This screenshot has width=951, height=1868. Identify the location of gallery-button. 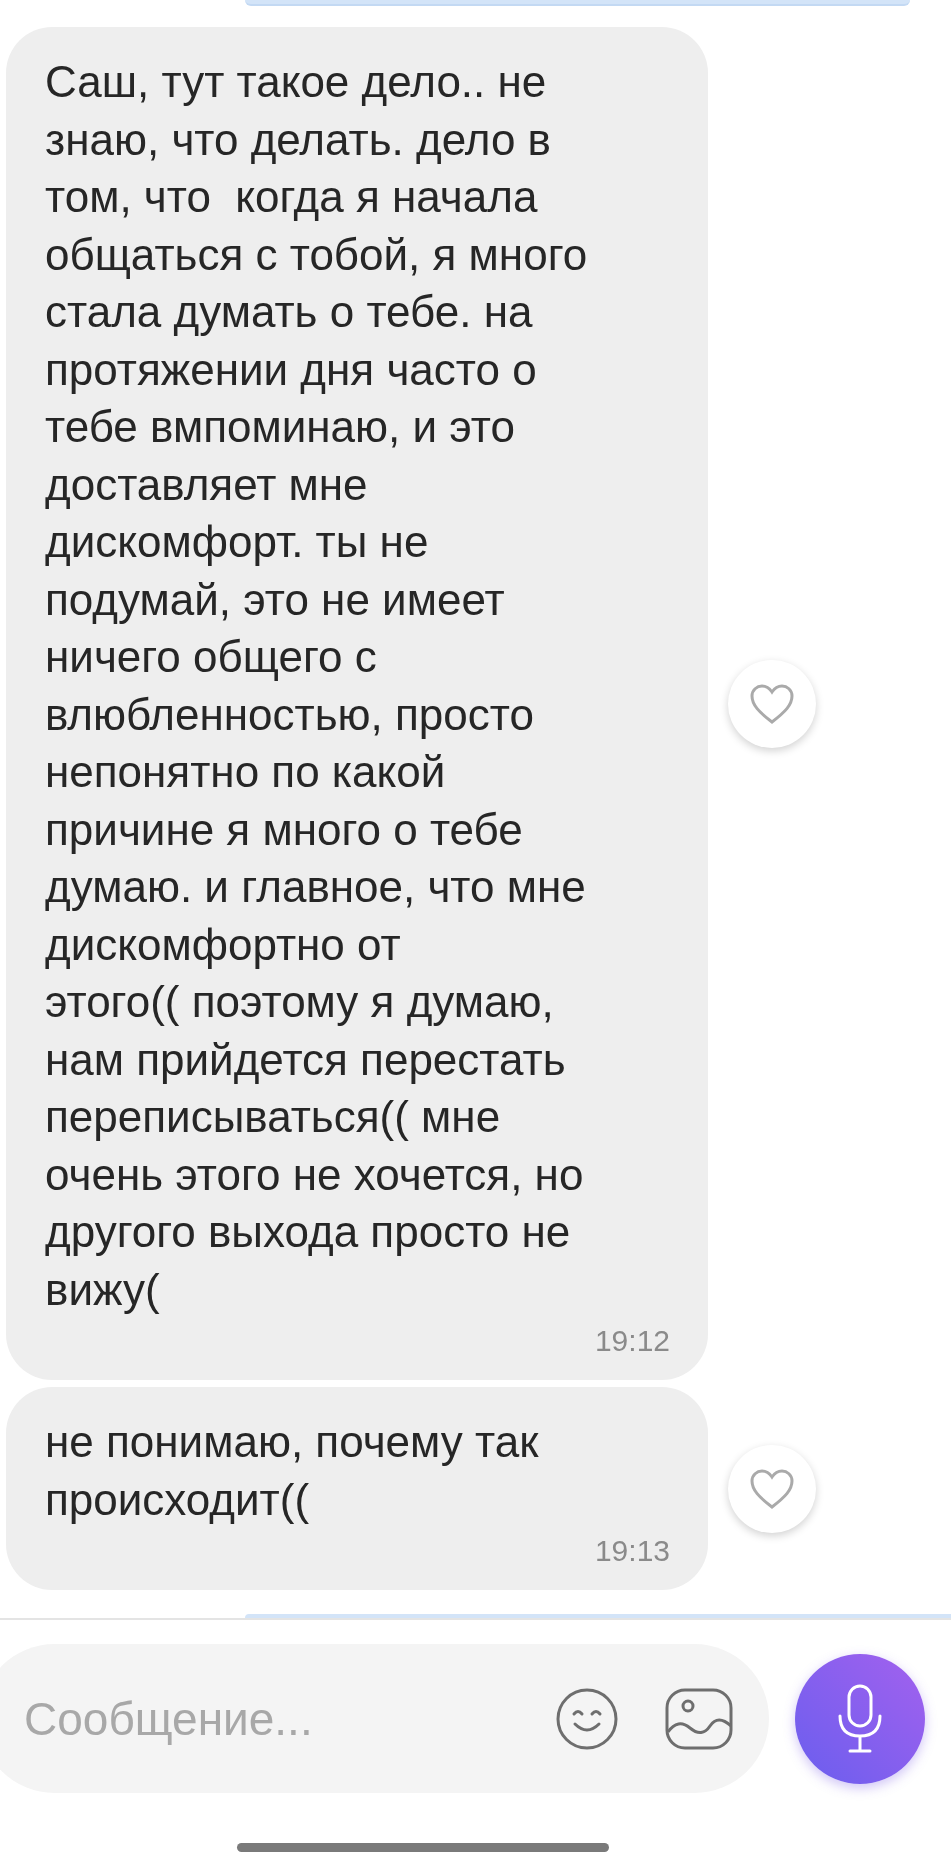
(699, 1718).